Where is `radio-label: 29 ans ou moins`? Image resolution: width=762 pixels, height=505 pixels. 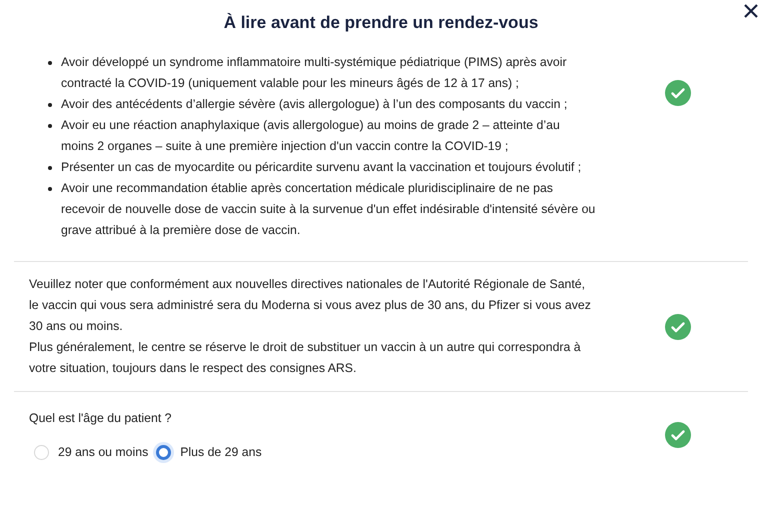 radio-label: 29 ans ou moins is located at coordinates (103, 452).